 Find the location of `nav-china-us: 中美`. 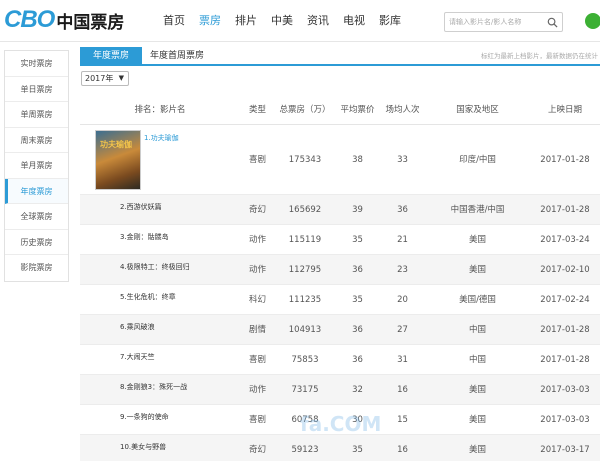

nav-china-us: 中美 is located at coordinates (282, 21).